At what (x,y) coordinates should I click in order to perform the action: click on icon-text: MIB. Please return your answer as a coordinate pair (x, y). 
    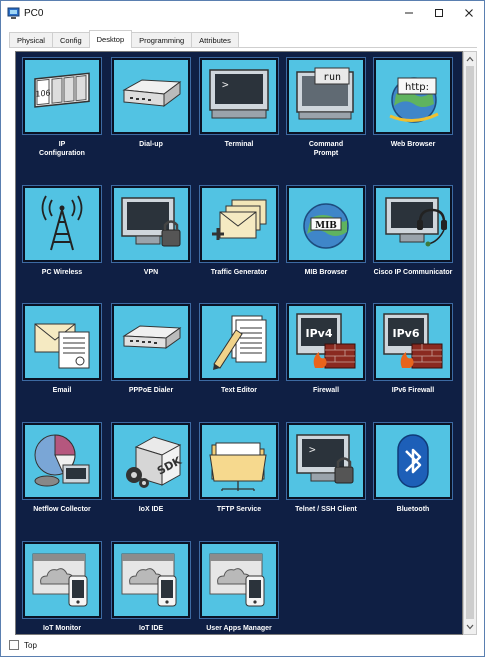
    Looking at the image, I should click on (326, 226).